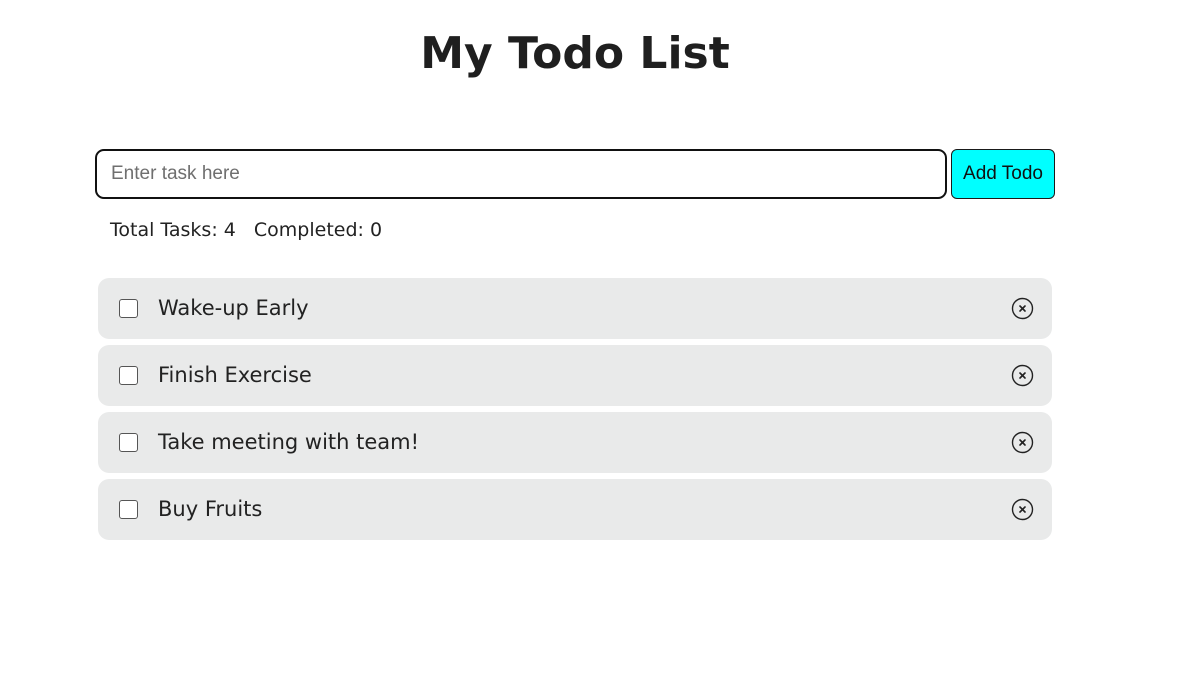 The height and width of the screenshot is (686, 1187). What do you see at coordinates (575, 509) in the screenshot?
I see `todo-item: Buy Fruits` at bounding box center [575, 509].